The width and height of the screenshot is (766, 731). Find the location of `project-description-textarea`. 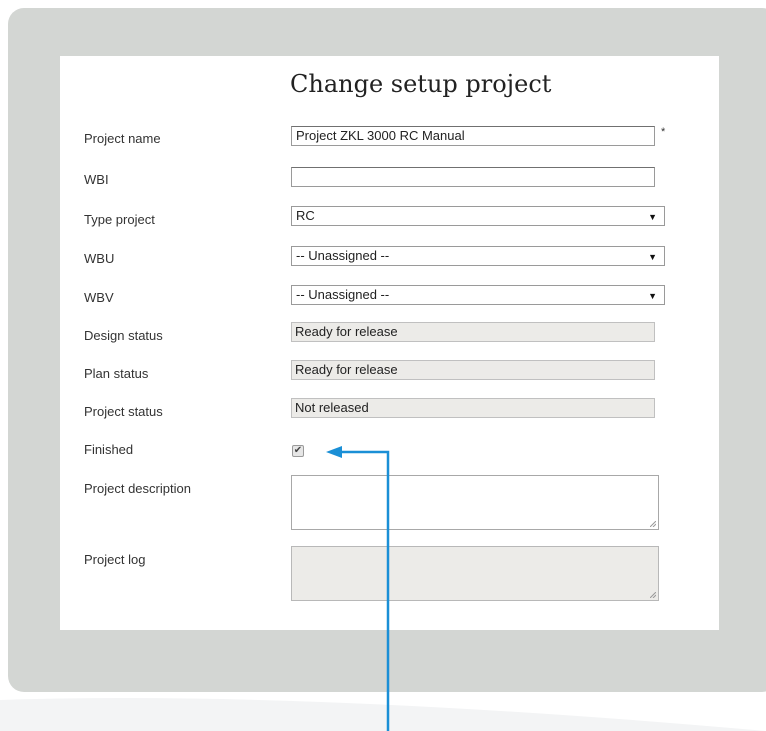

project-description-textarea is located at coordinates (475, 502).